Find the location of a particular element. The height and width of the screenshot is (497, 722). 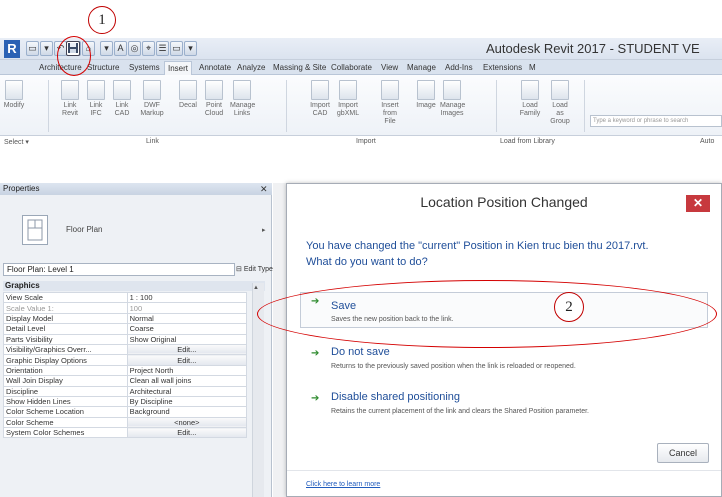

property-value: 1 : 100 is located at coordinates (187, 297).